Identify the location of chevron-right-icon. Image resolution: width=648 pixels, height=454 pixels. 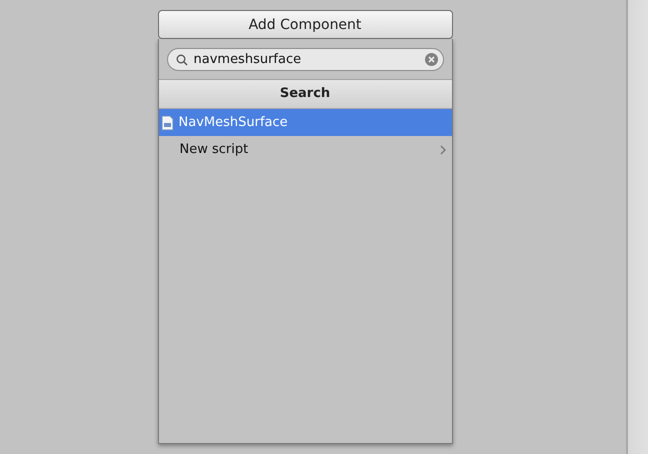
(443, 149).